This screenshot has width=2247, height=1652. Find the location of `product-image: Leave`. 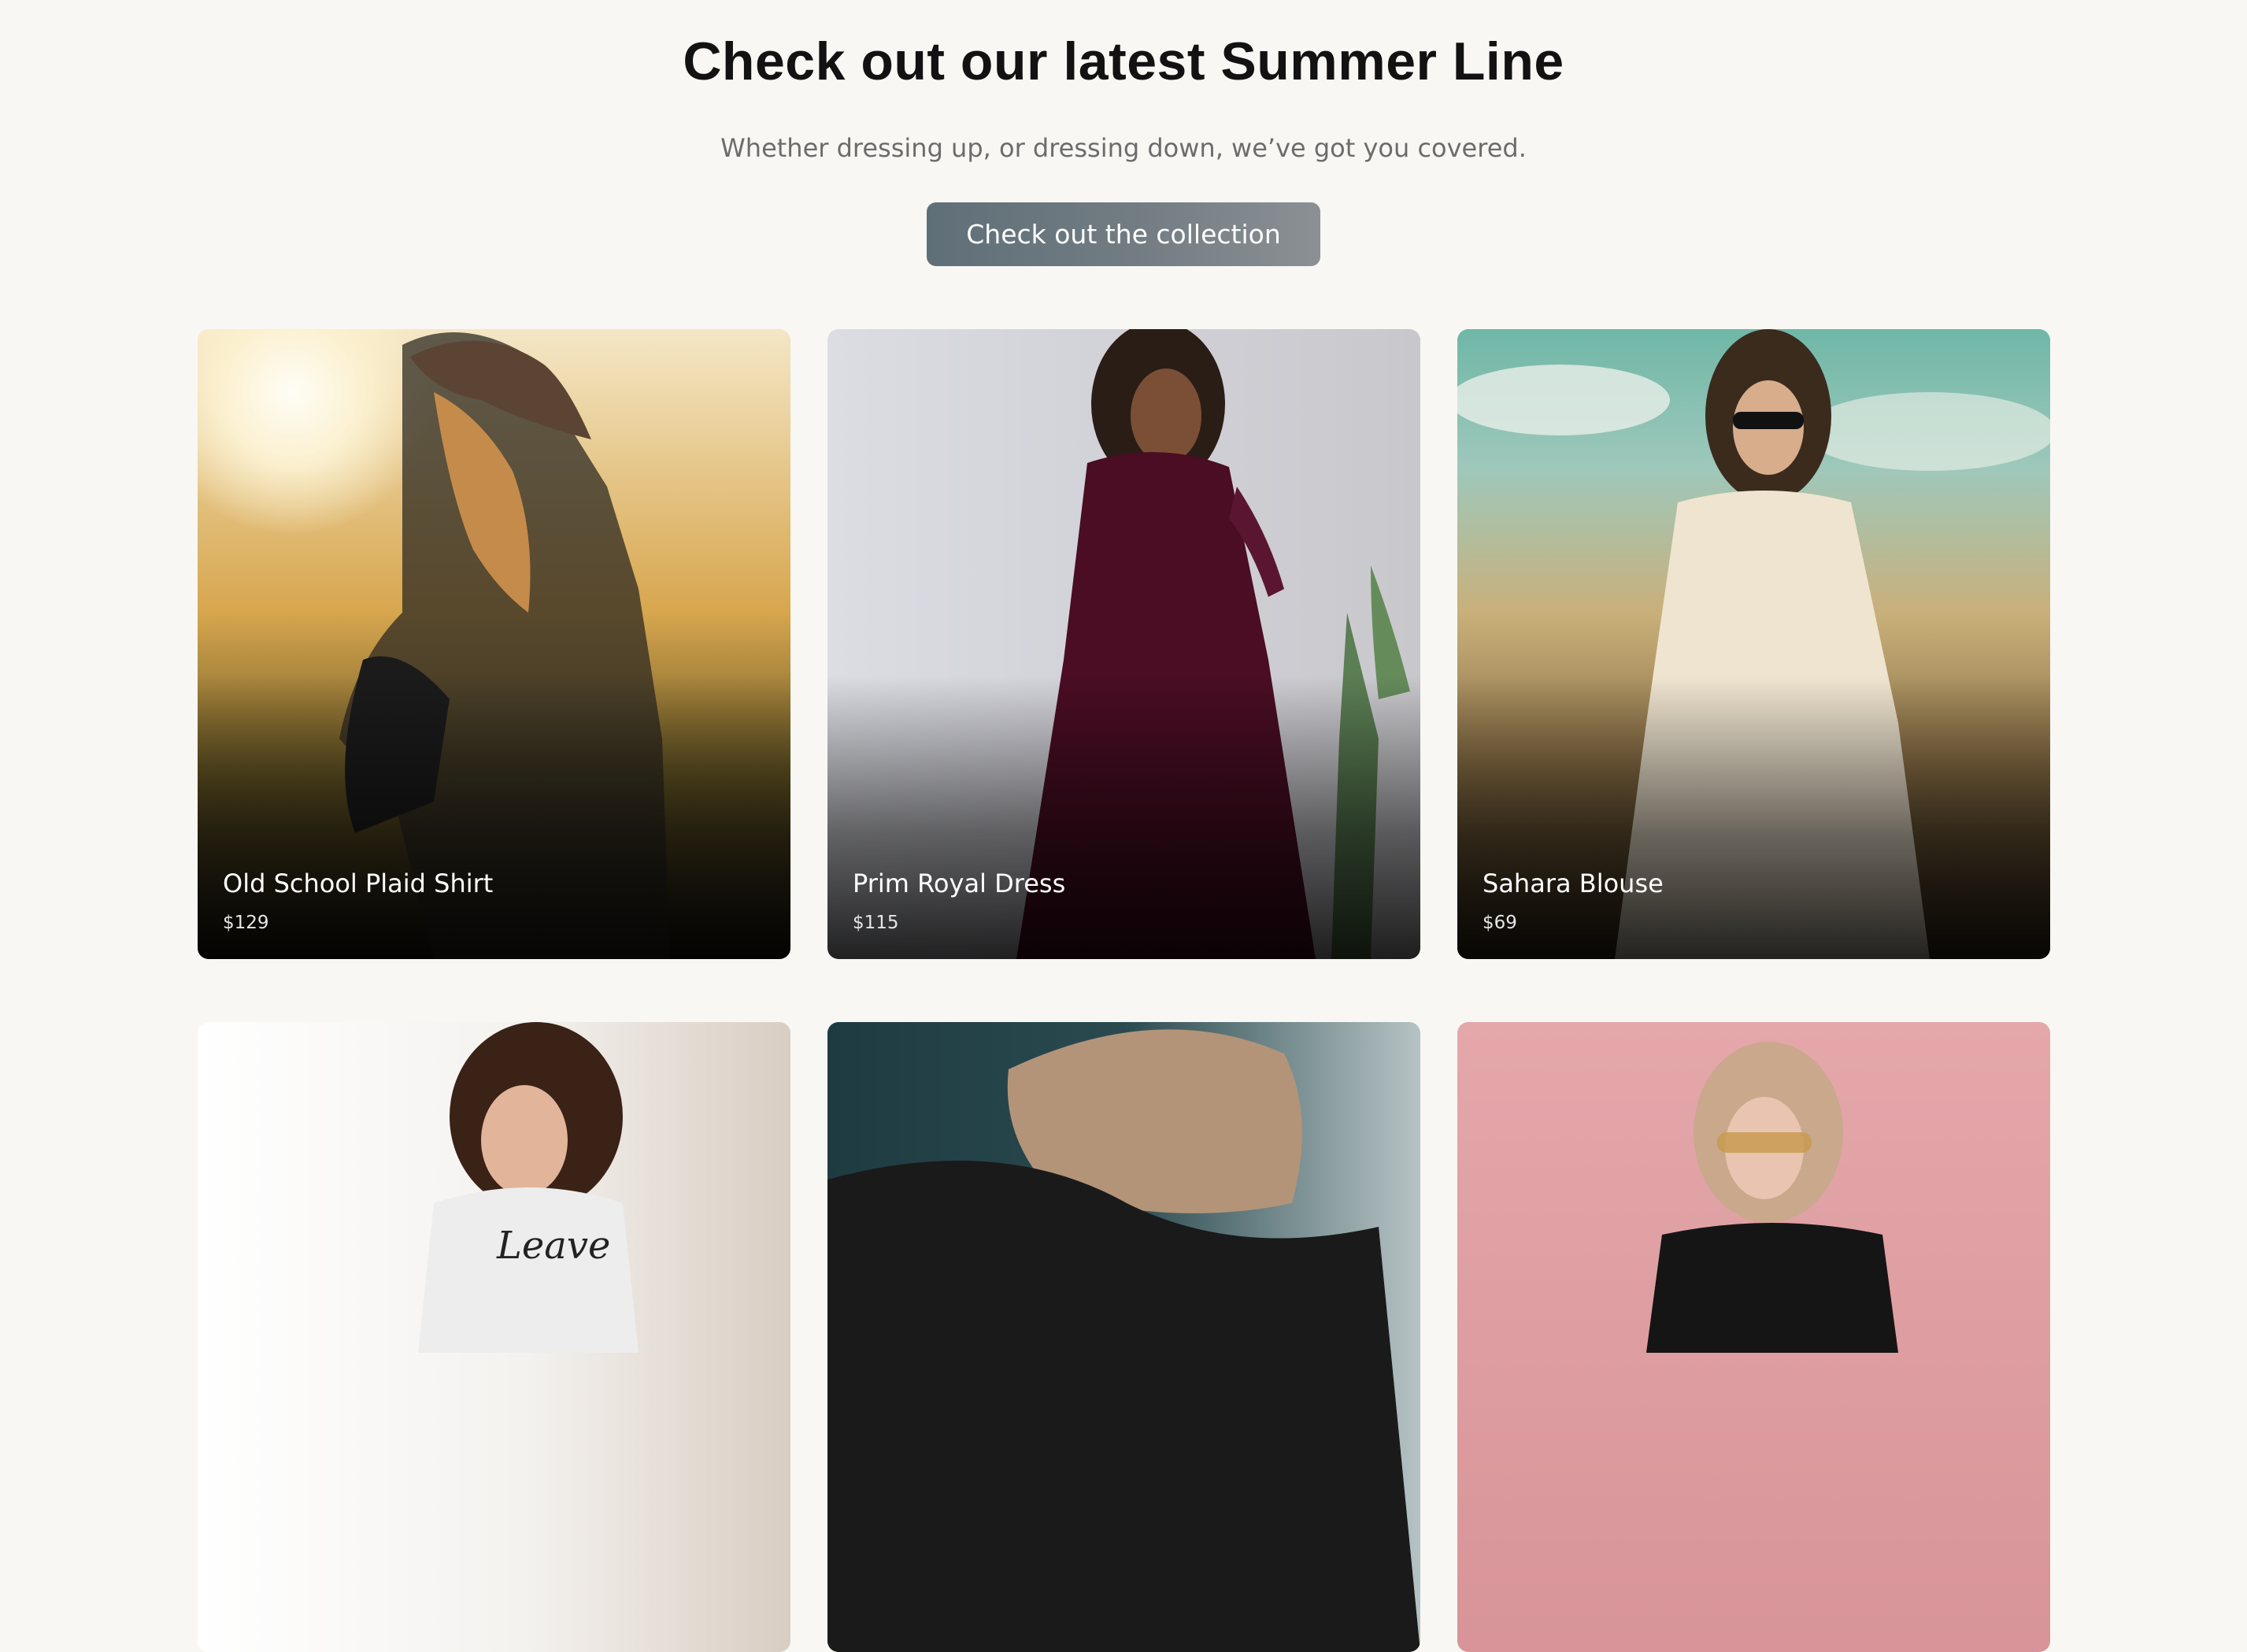

product-image: Leave is located at coordinates (494, 1337).